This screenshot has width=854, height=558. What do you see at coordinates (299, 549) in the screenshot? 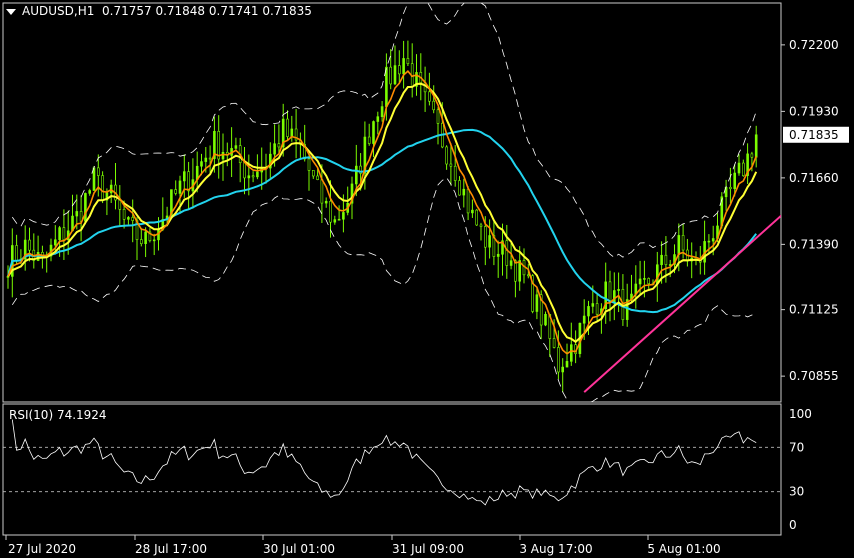
I see `x-tick-label: 30 Jul 01:00` at bounding box center [299, 549].